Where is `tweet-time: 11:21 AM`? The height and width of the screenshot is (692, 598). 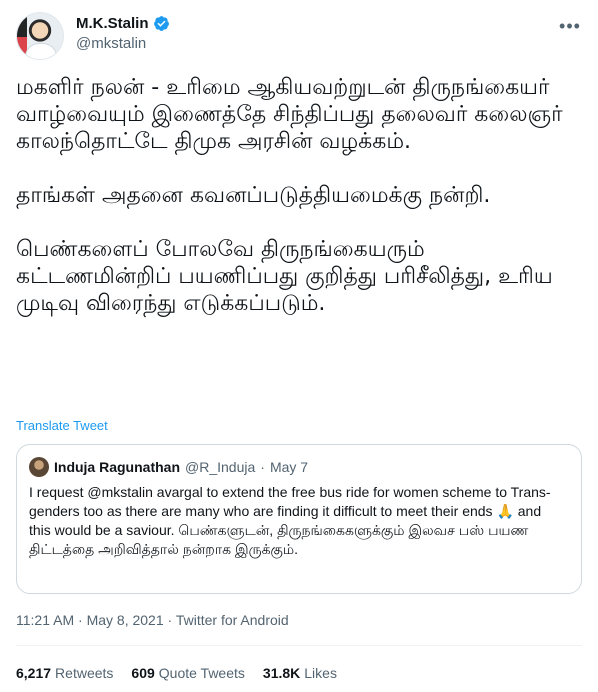 tweet-time: 11:21 AM is located at coordinates (45, 620).